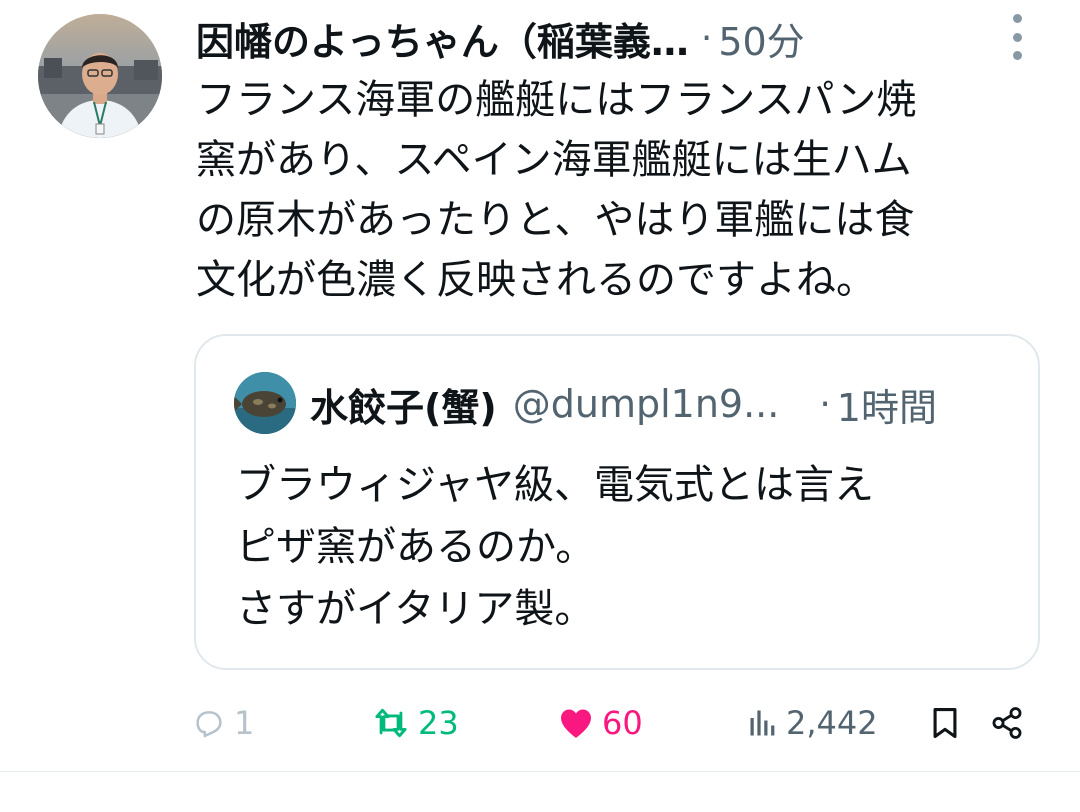 Image resolution: width=1080 pixels, height=812 pixels. What do you see at coordinates (403, 407) in the screenshot?
I see `quoted-author-name: 水餃子(蟹)` at bounding box center [403, 407].